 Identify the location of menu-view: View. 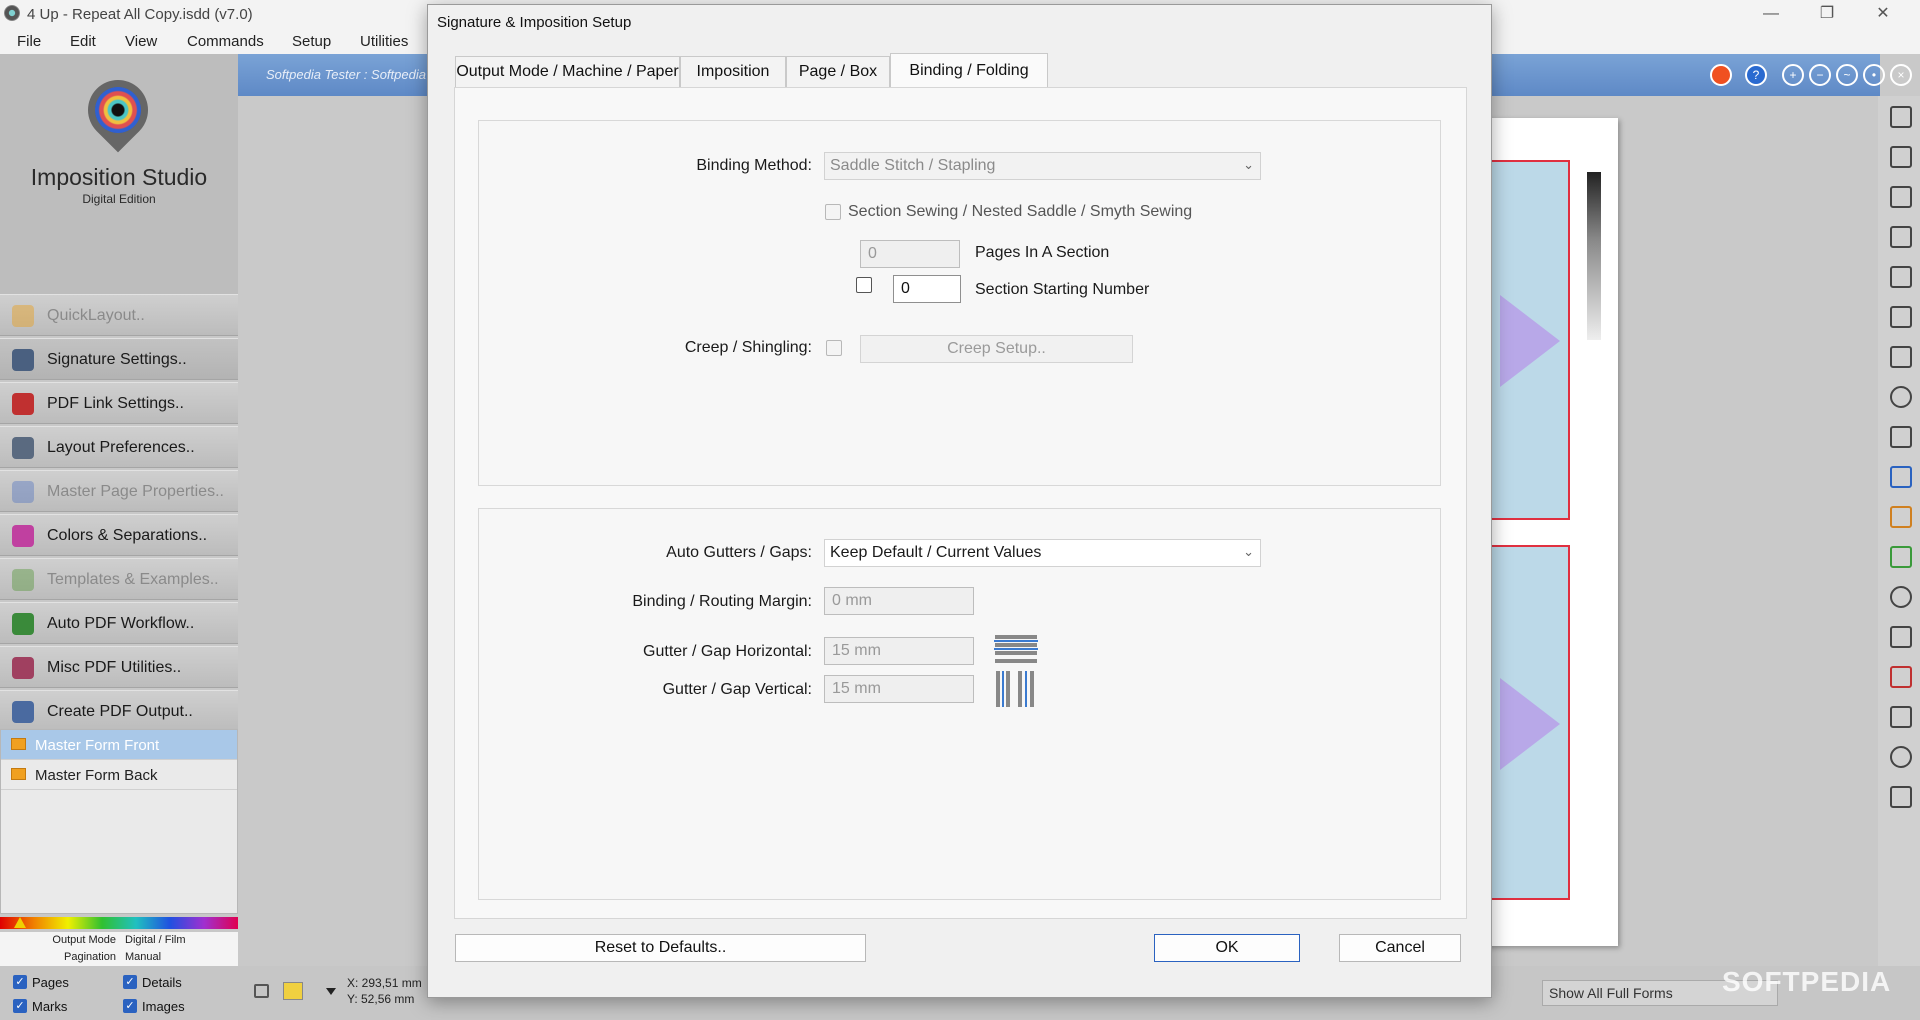
(141, 41).